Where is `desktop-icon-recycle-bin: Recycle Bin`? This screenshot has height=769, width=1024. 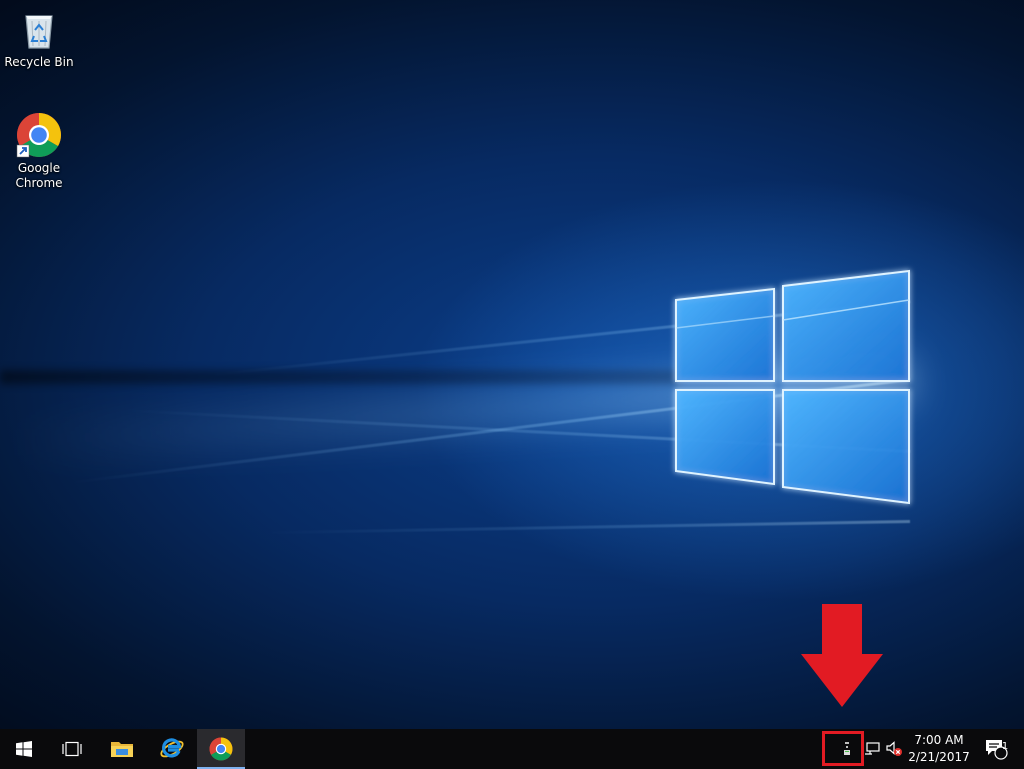
desktop-icon-recycle-bin: Recycle Bin is located at coordinates (39, 39).